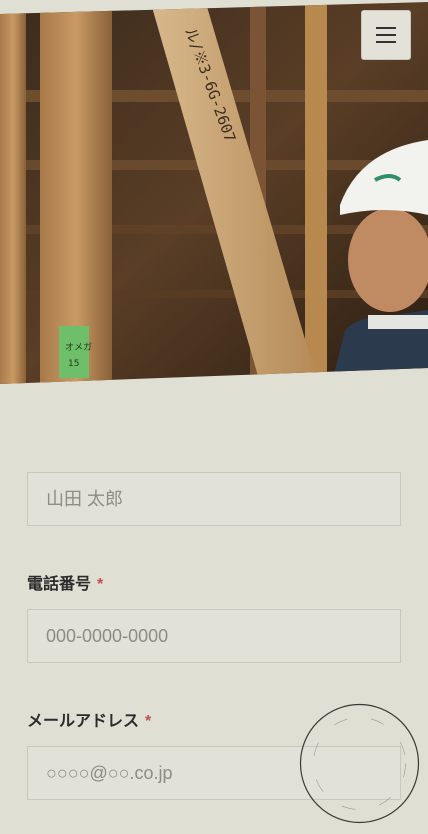 The image size is (428, 834). I want to click on circular-seal-icon, so click(359, 763).